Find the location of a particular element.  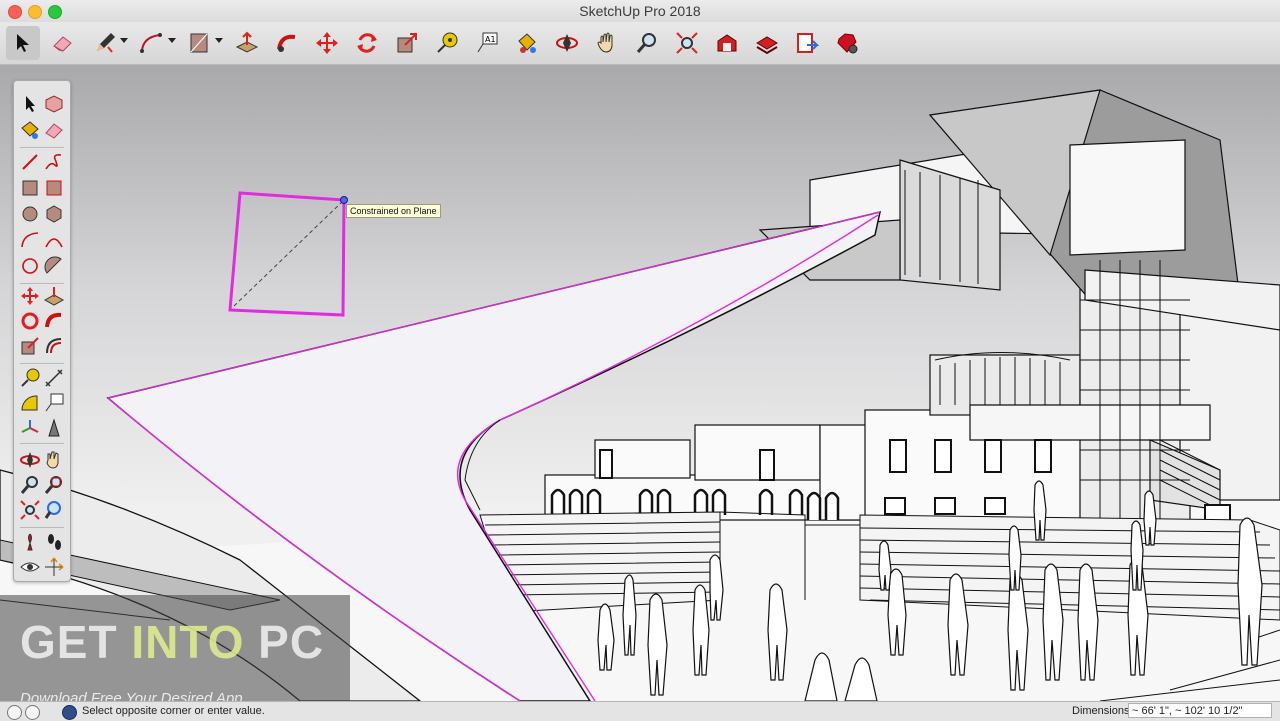

geolocation-icon is located at coordinates (14, 712).